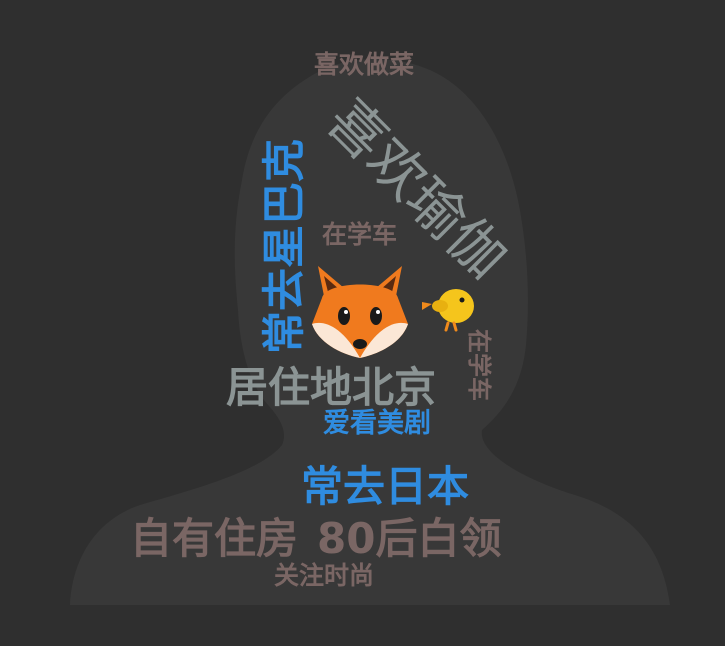 The height and width of the screenshot is (646, 725). Describe the element at coordinates (364, 64) in the screenshot. I see `tag-cooking: 喜欢做菜` at that location.